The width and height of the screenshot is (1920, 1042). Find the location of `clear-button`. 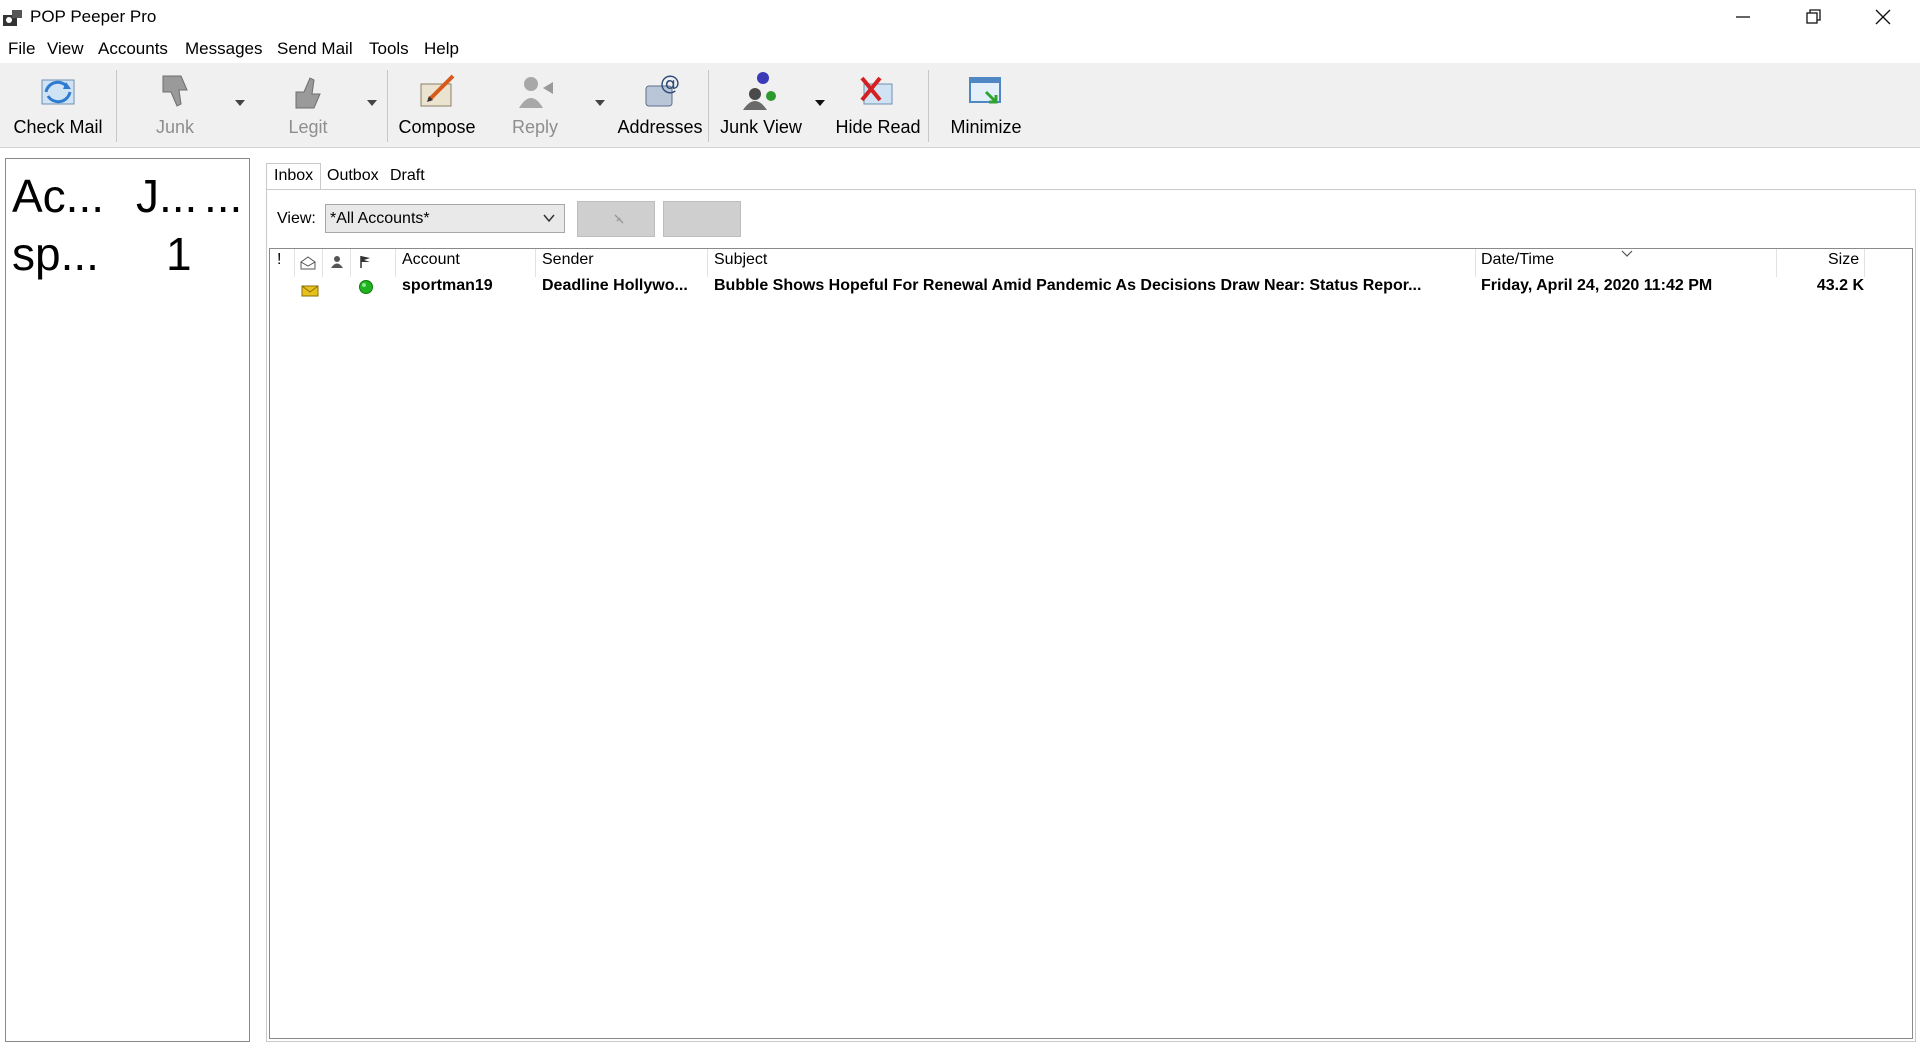

clear-button is located at coordinates (702, 219).